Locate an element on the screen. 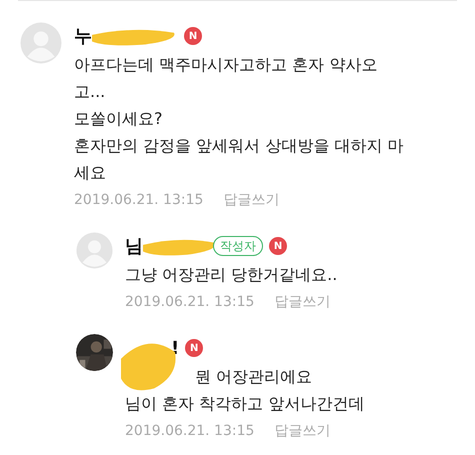 This screenshot has width=475, height=455. comment-text: 혼자만의 감정을 앞세워서 상대방을 대하지 마 is located at coordinates (239, 146).